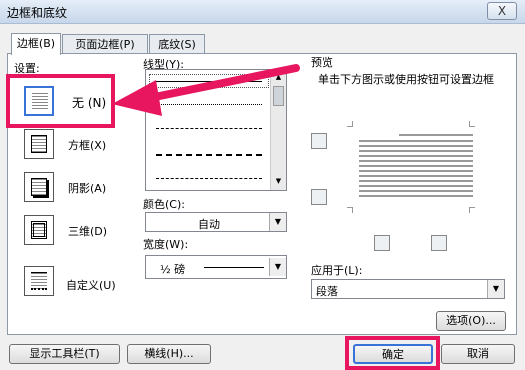 The height and width of the screenshot is (370, 525). I want to click on annotation-arrow, so click(206, 90).